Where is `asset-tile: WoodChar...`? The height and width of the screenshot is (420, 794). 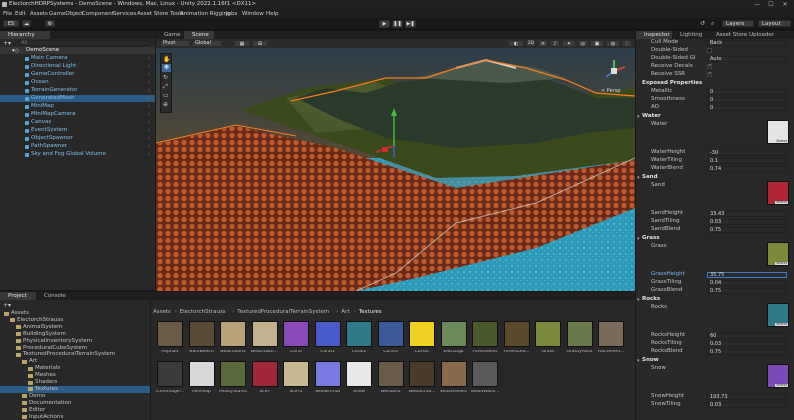 asset-tile: WoodChar... is located at coordinates (422, 380).